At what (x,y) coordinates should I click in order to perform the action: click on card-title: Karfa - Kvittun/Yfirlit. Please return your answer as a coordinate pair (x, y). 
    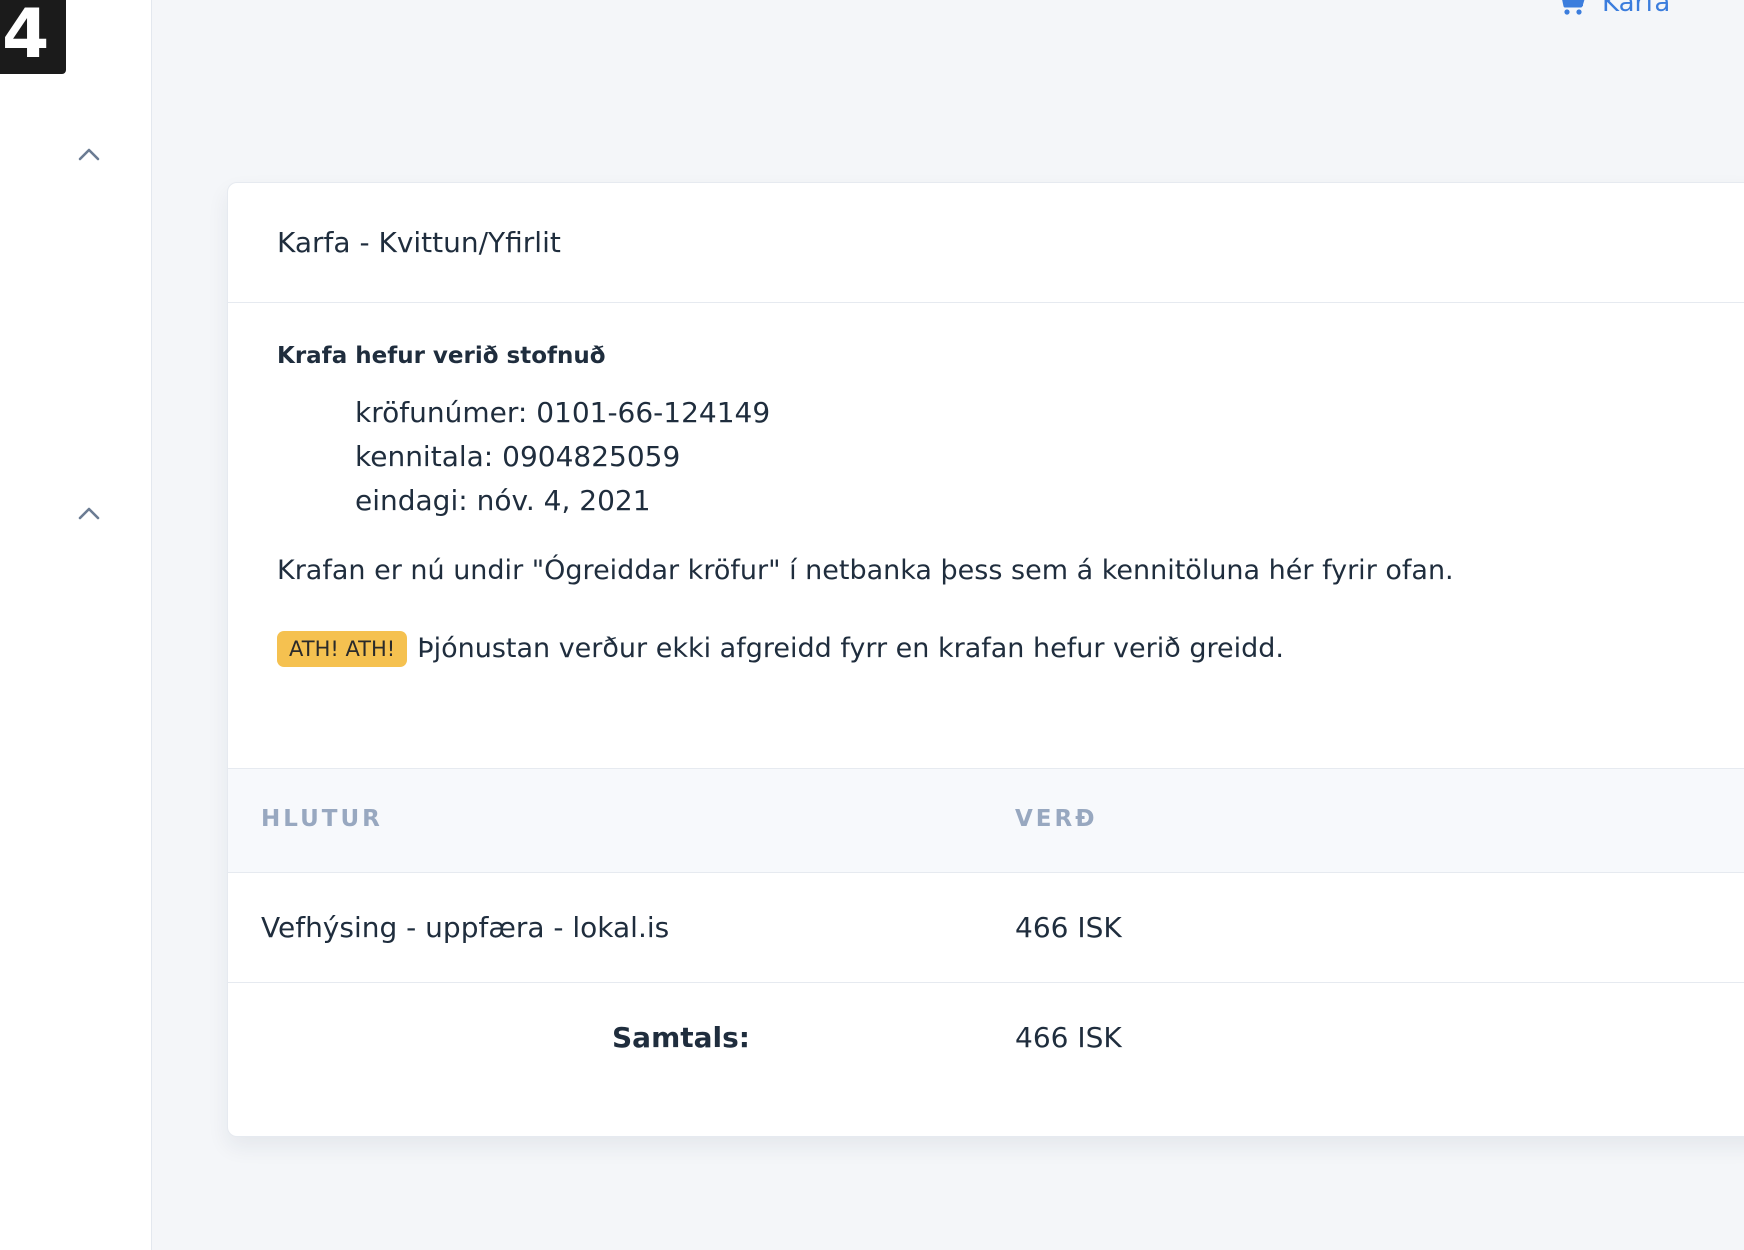
    Looking at the image, I should click on (419, 242).